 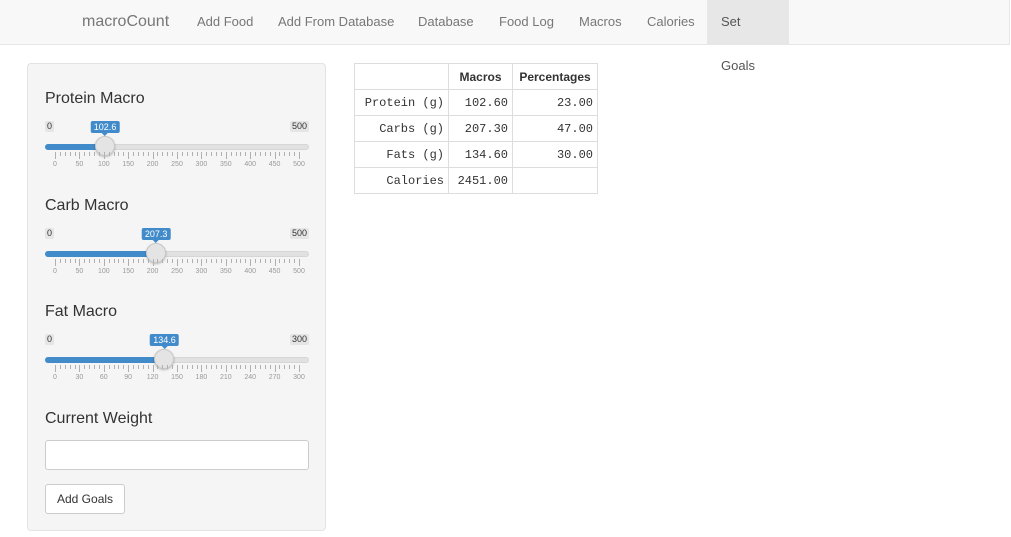 I want to click on nav-add-food: Add Food, so click(x=225, y=22).